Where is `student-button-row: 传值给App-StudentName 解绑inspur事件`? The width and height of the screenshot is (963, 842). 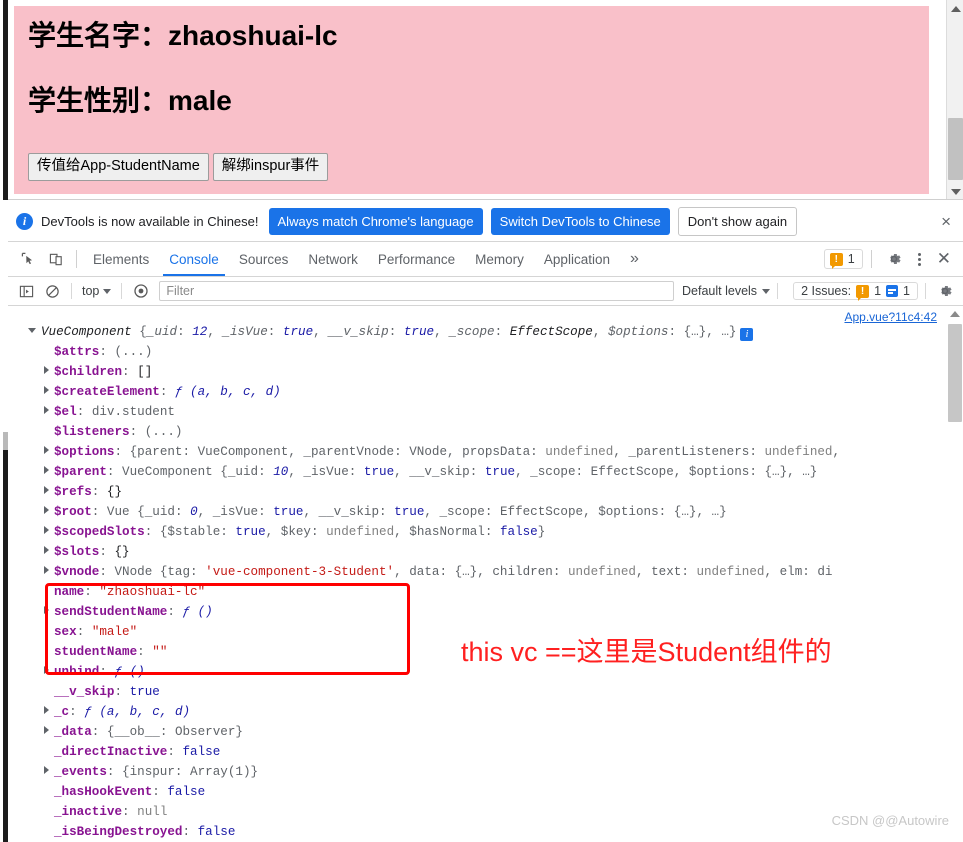
student-button-row: 传值给App-StudentName 解绑inspur事件 is located at coordinates (478, 167).